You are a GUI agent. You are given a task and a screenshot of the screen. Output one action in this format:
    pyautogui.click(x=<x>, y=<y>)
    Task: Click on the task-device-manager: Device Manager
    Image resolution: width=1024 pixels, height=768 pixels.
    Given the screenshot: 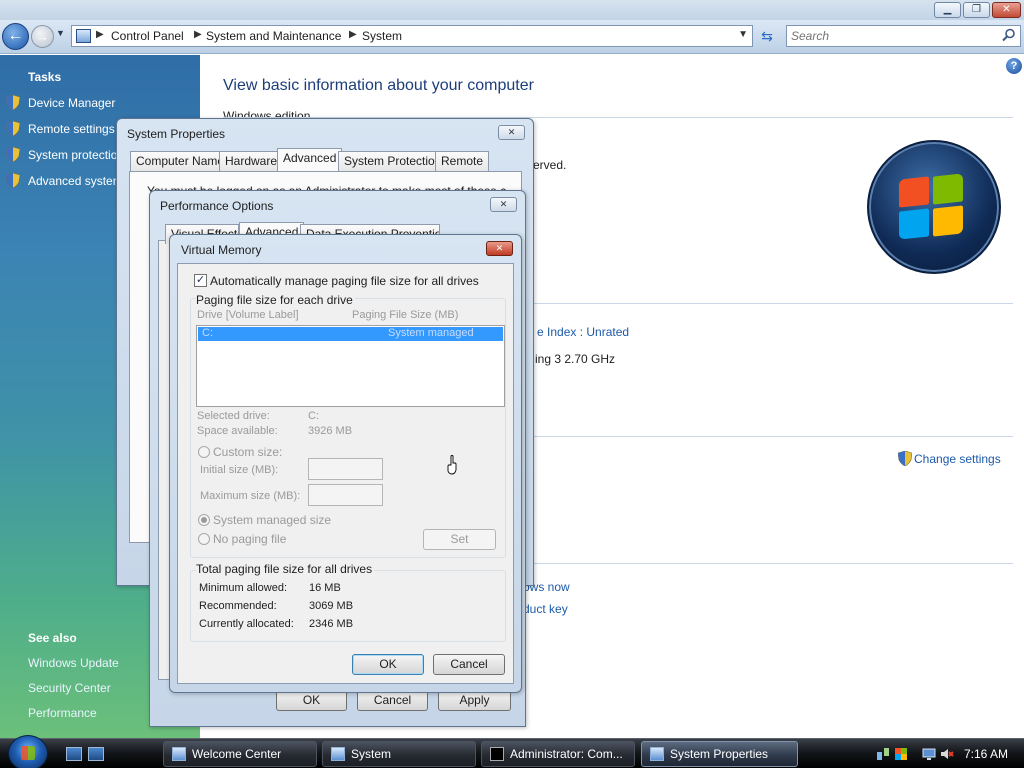 What is the action you would take?
    pyautogui.click(x=61, y=104)
    